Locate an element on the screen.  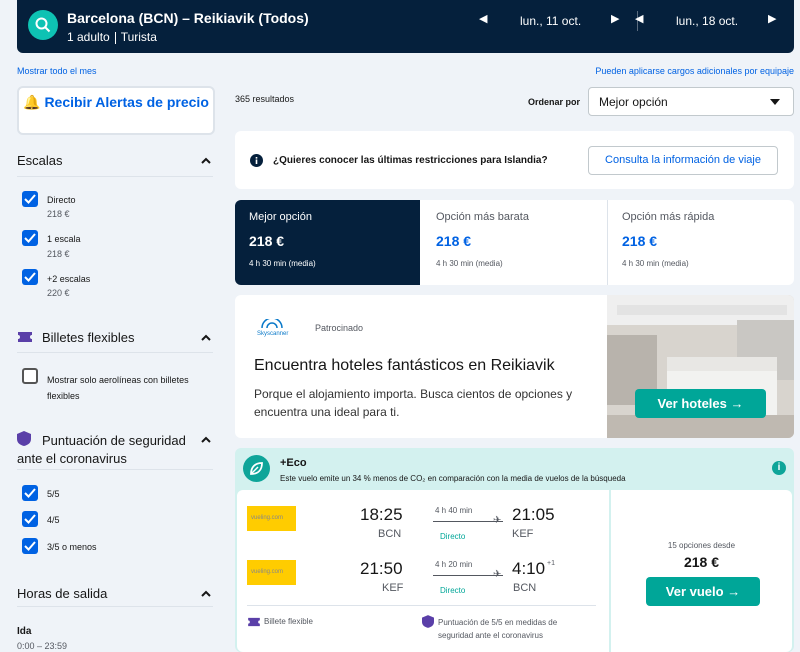
departure-leg-label: Ida is located at coordinates (24, 631).